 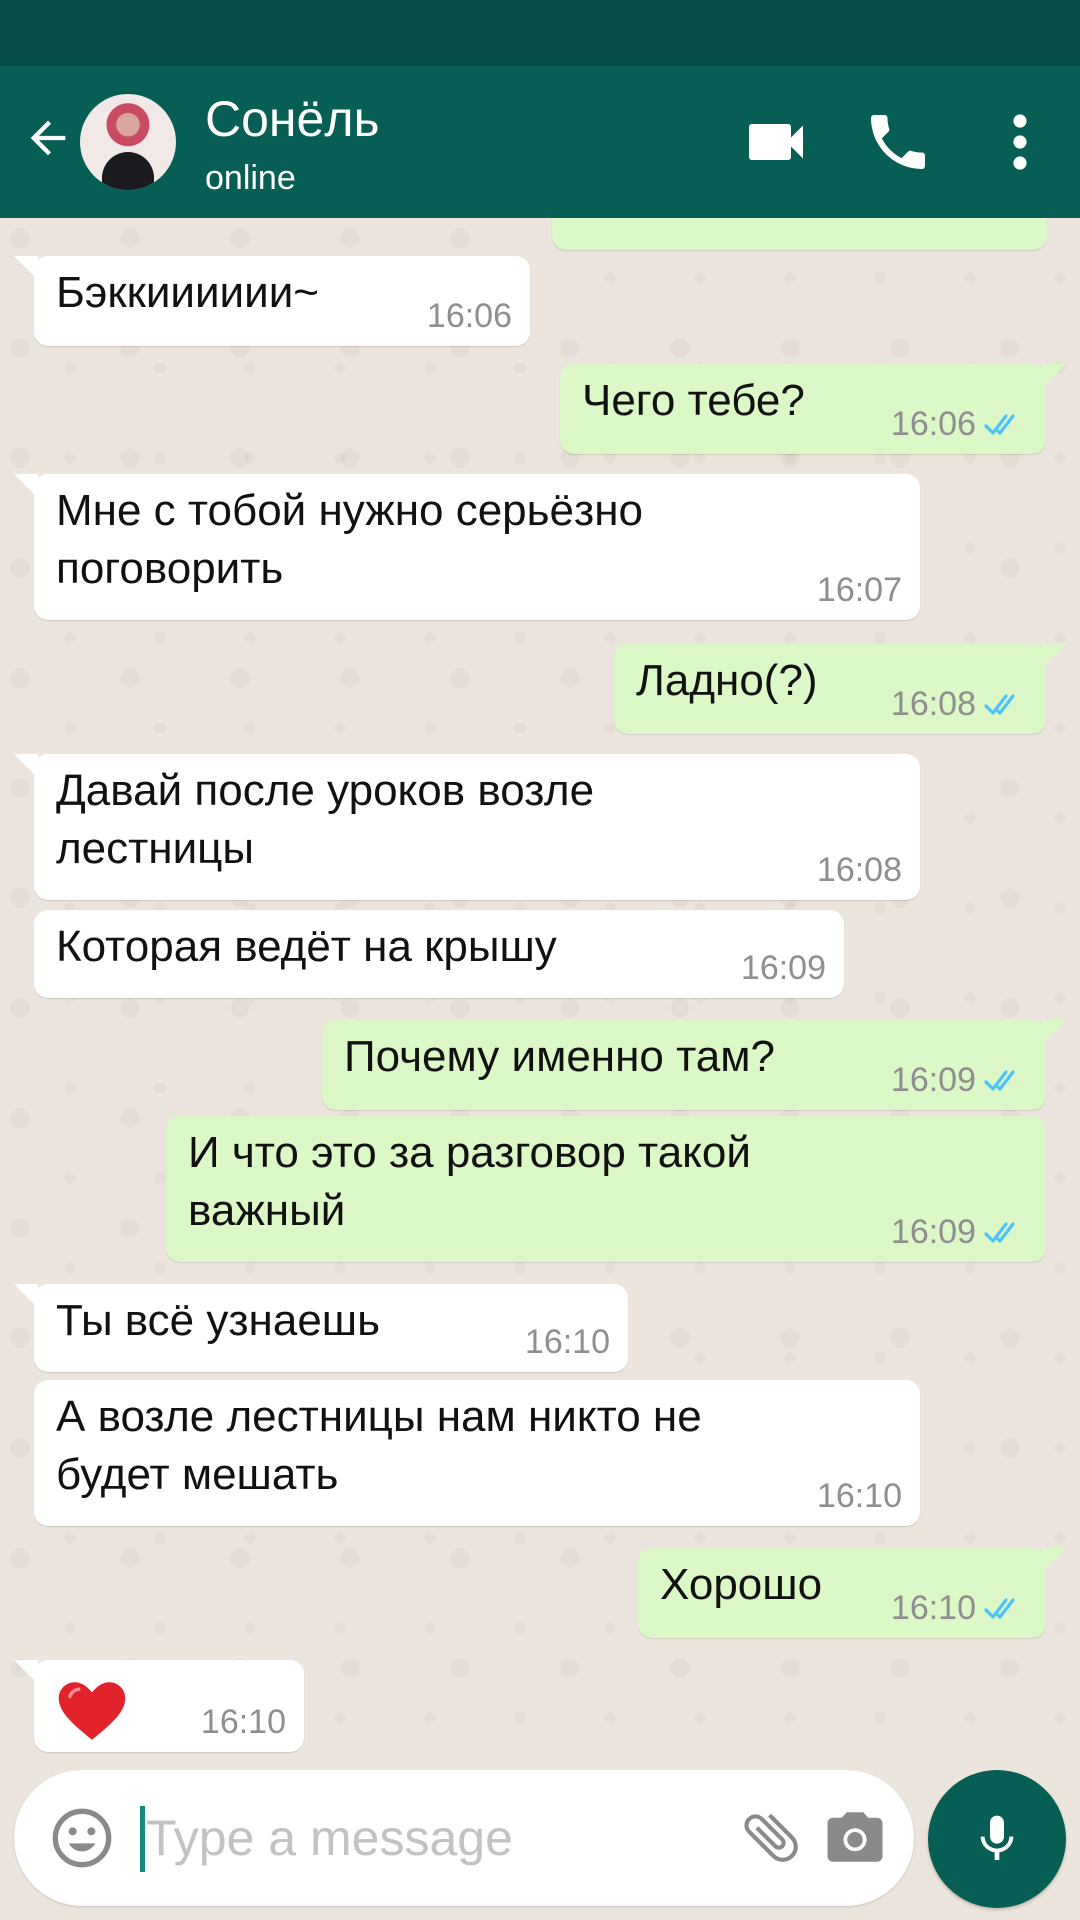 I want to click on partial-message-bubble, so click(x=799, y=234).